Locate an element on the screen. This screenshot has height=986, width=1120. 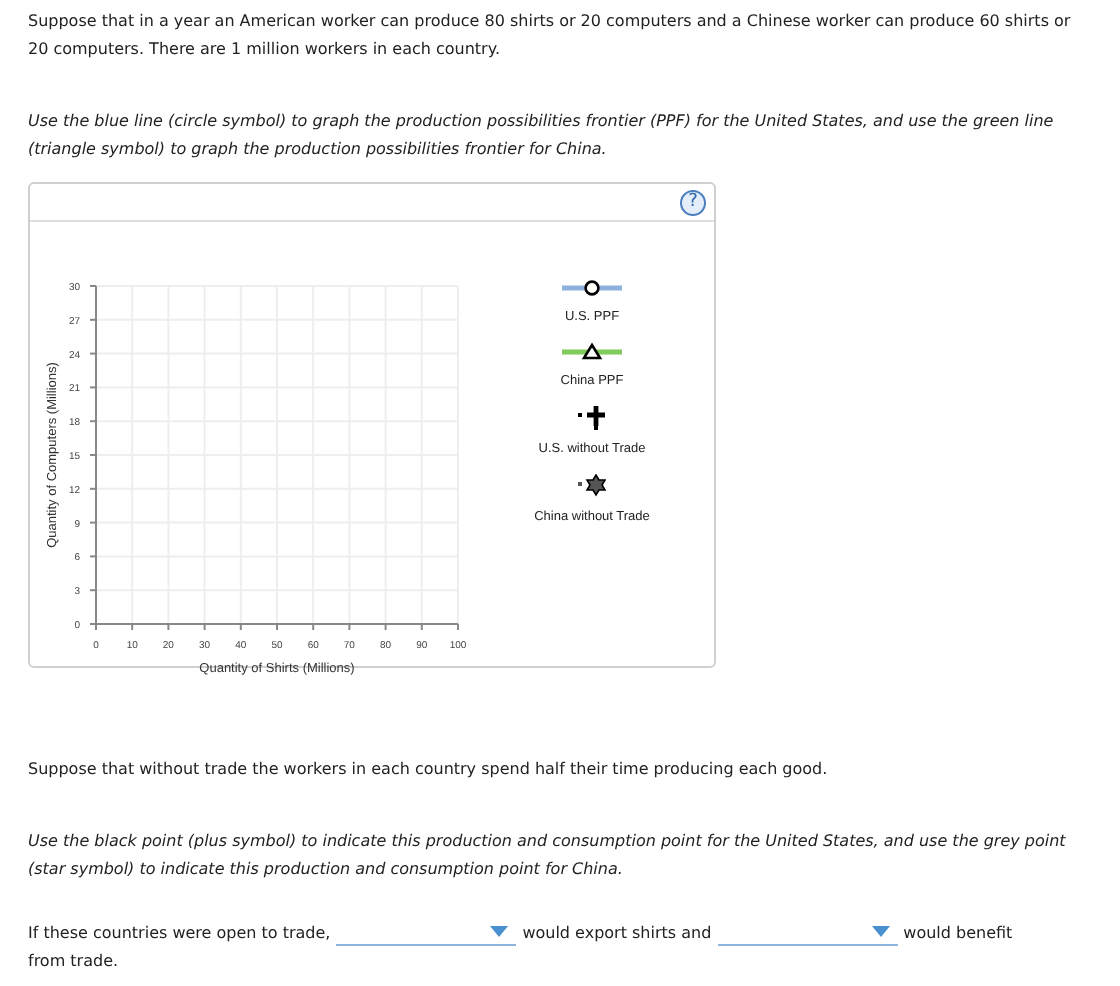
line-triangle-tool-icon is located at coordinates (592, 352).